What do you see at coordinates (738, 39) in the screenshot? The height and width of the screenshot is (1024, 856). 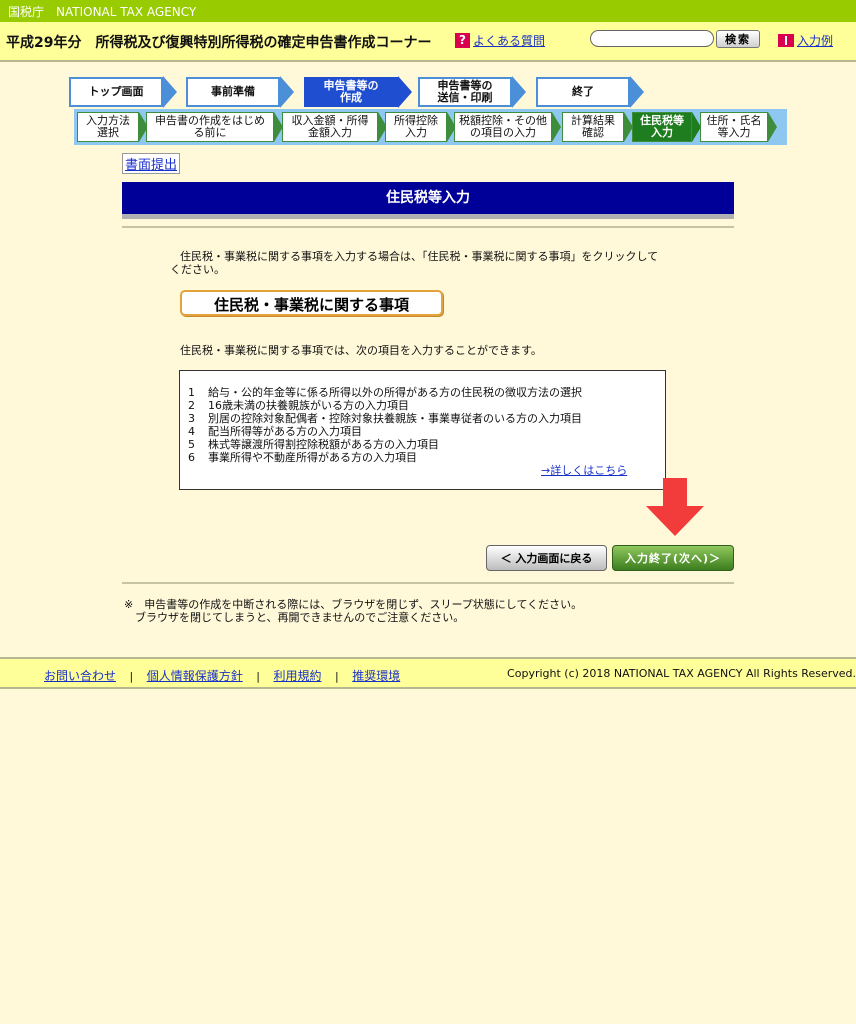 I see `search-button: 検索` at bounding box center [738, 39].